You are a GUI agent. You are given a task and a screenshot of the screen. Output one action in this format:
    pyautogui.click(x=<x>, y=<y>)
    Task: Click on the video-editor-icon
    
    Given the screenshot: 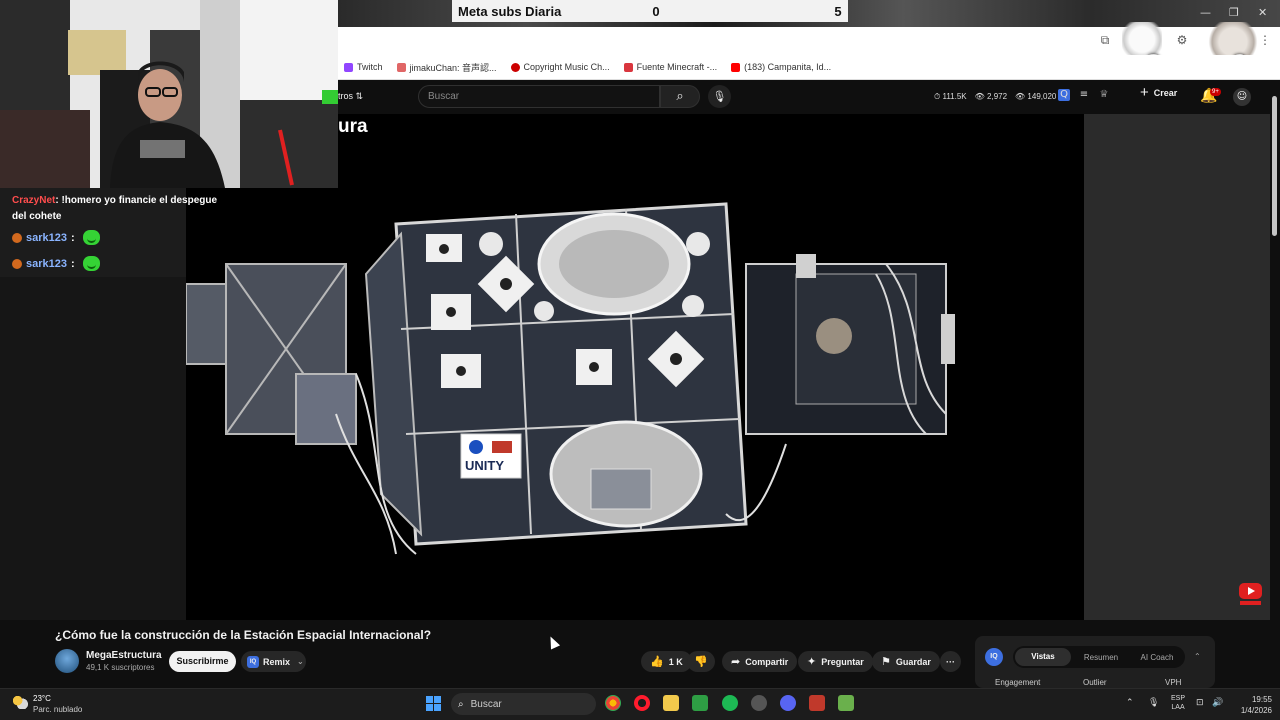 What is the action you would take?
    pyautogui.click(x=817, y=703)
    